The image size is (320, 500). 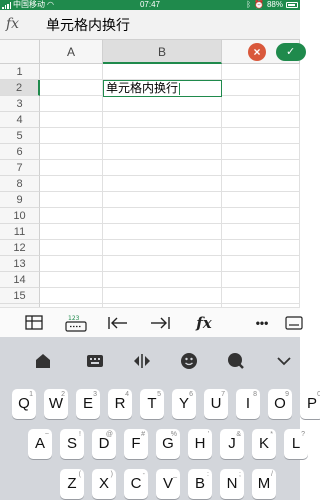 I want to click on key-b: :B, so click(x=200, y=484).